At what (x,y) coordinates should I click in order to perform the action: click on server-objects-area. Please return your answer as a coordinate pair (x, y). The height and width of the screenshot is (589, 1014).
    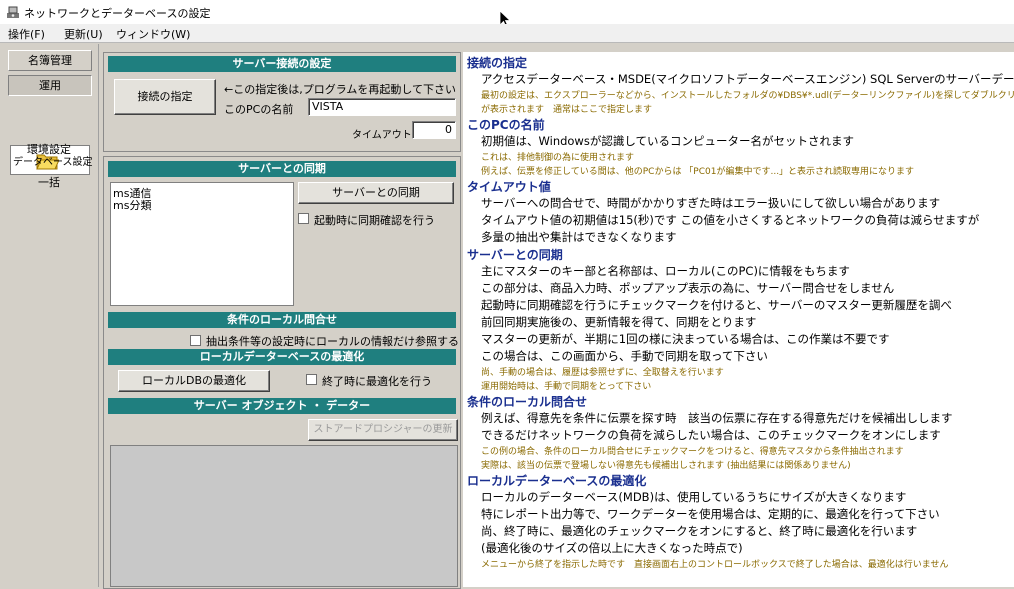
    Looking at the image, I should click on (284, 516).